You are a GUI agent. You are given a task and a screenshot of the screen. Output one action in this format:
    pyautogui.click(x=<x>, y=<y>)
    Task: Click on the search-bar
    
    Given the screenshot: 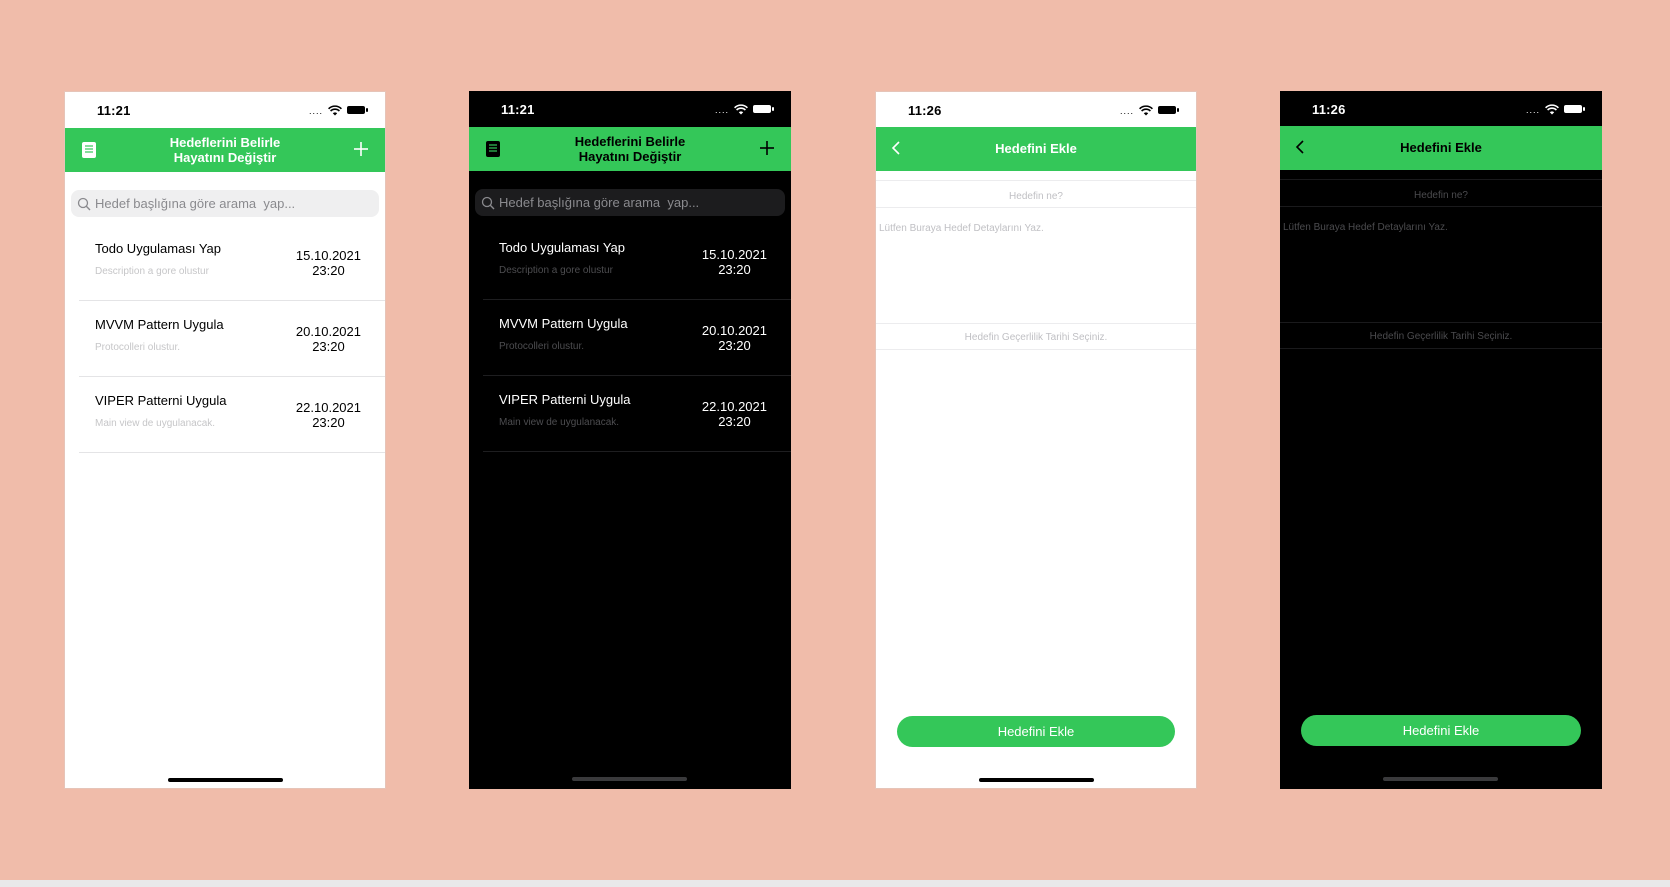 What is the action you would take?
    pyautogui.click(x=630, y=202)
    